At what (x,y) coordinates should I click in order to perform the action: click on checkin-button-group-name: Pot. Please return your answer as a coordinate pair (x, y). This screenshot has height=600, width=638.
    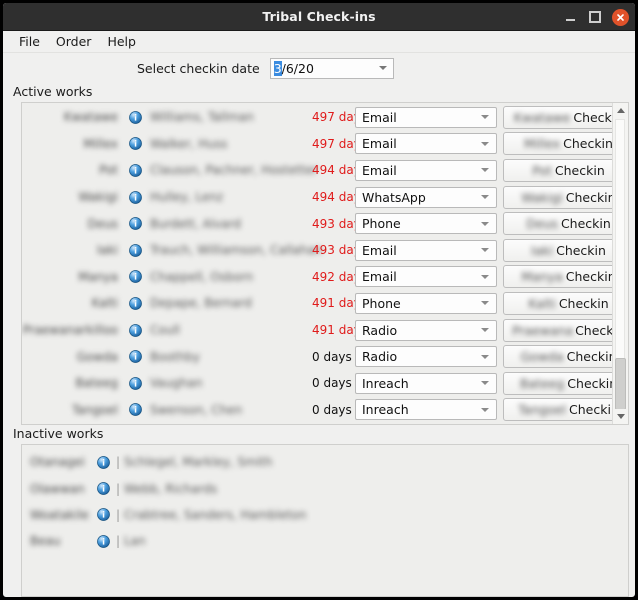
    Looking at the image, I should click on (542, 170).